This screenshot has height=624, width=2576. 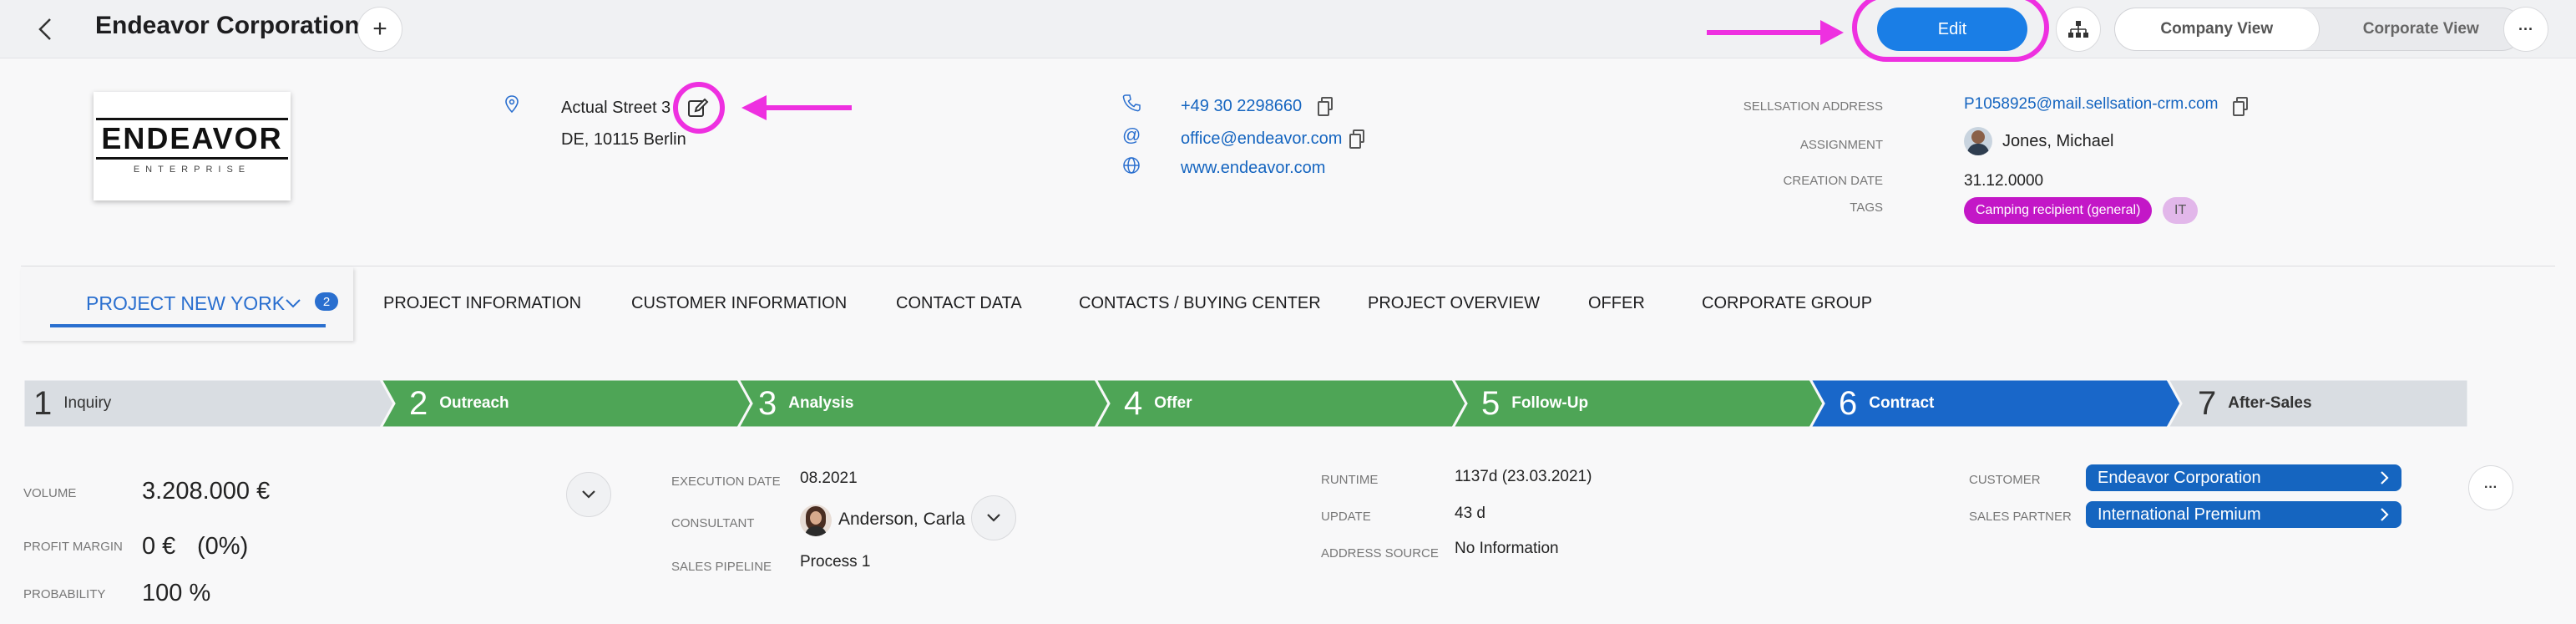 What do you see at coordinates (192, 170) in the screenshot?
I see `logo-subtitle: ENTERPRISE` at bounding box center [192, 170].